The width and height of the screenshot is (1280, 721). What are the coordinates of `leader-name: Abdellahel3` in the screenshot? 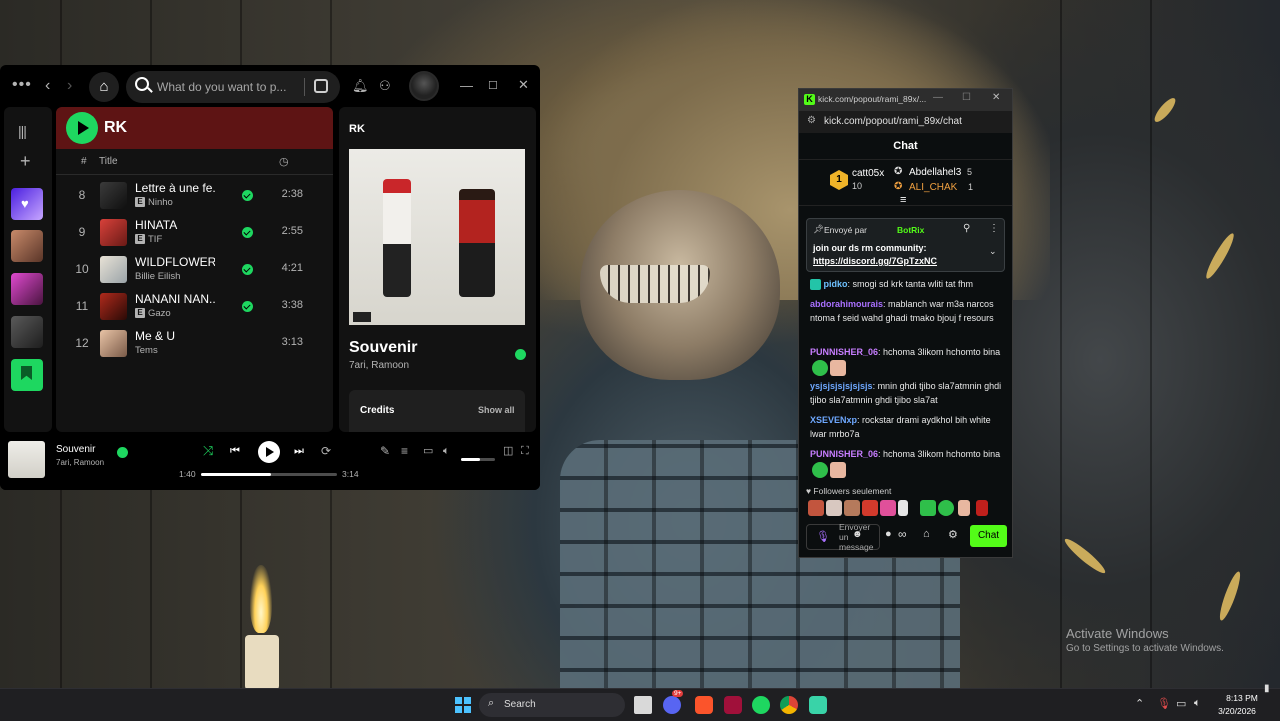 It's located at (935, 172).